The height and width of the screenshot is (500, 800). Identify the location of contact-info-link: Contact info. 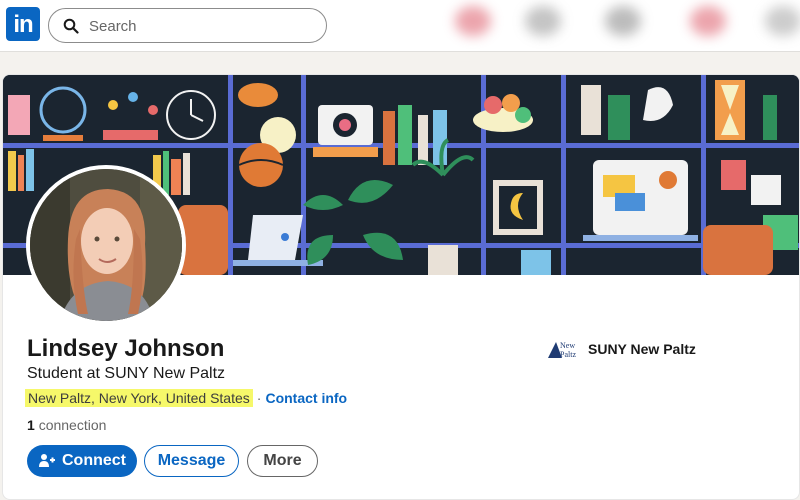
(306, 398).